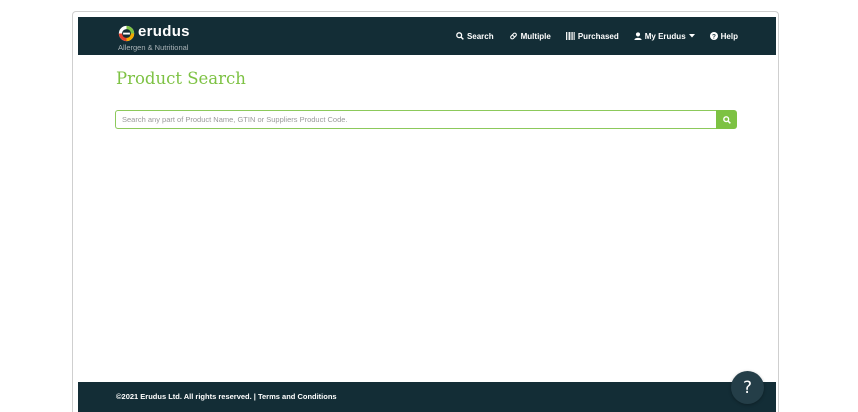 This screenshot has width=858, height=412. What do you see at coordinates (513, 36) in the screenshot?
I see `pill-icon` at bounding box center [513, 36].